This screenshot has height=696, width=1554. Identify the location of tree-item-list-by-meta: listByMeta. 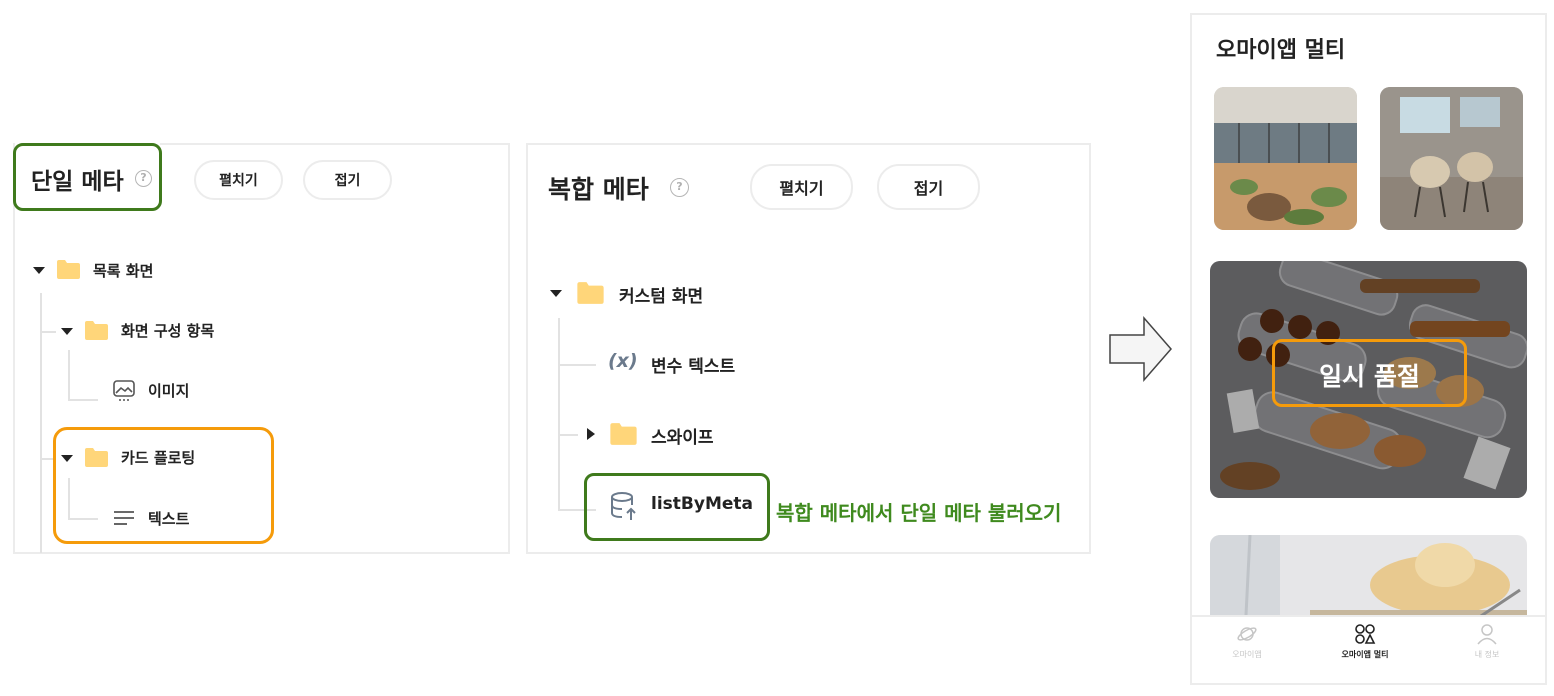
(702, 504).